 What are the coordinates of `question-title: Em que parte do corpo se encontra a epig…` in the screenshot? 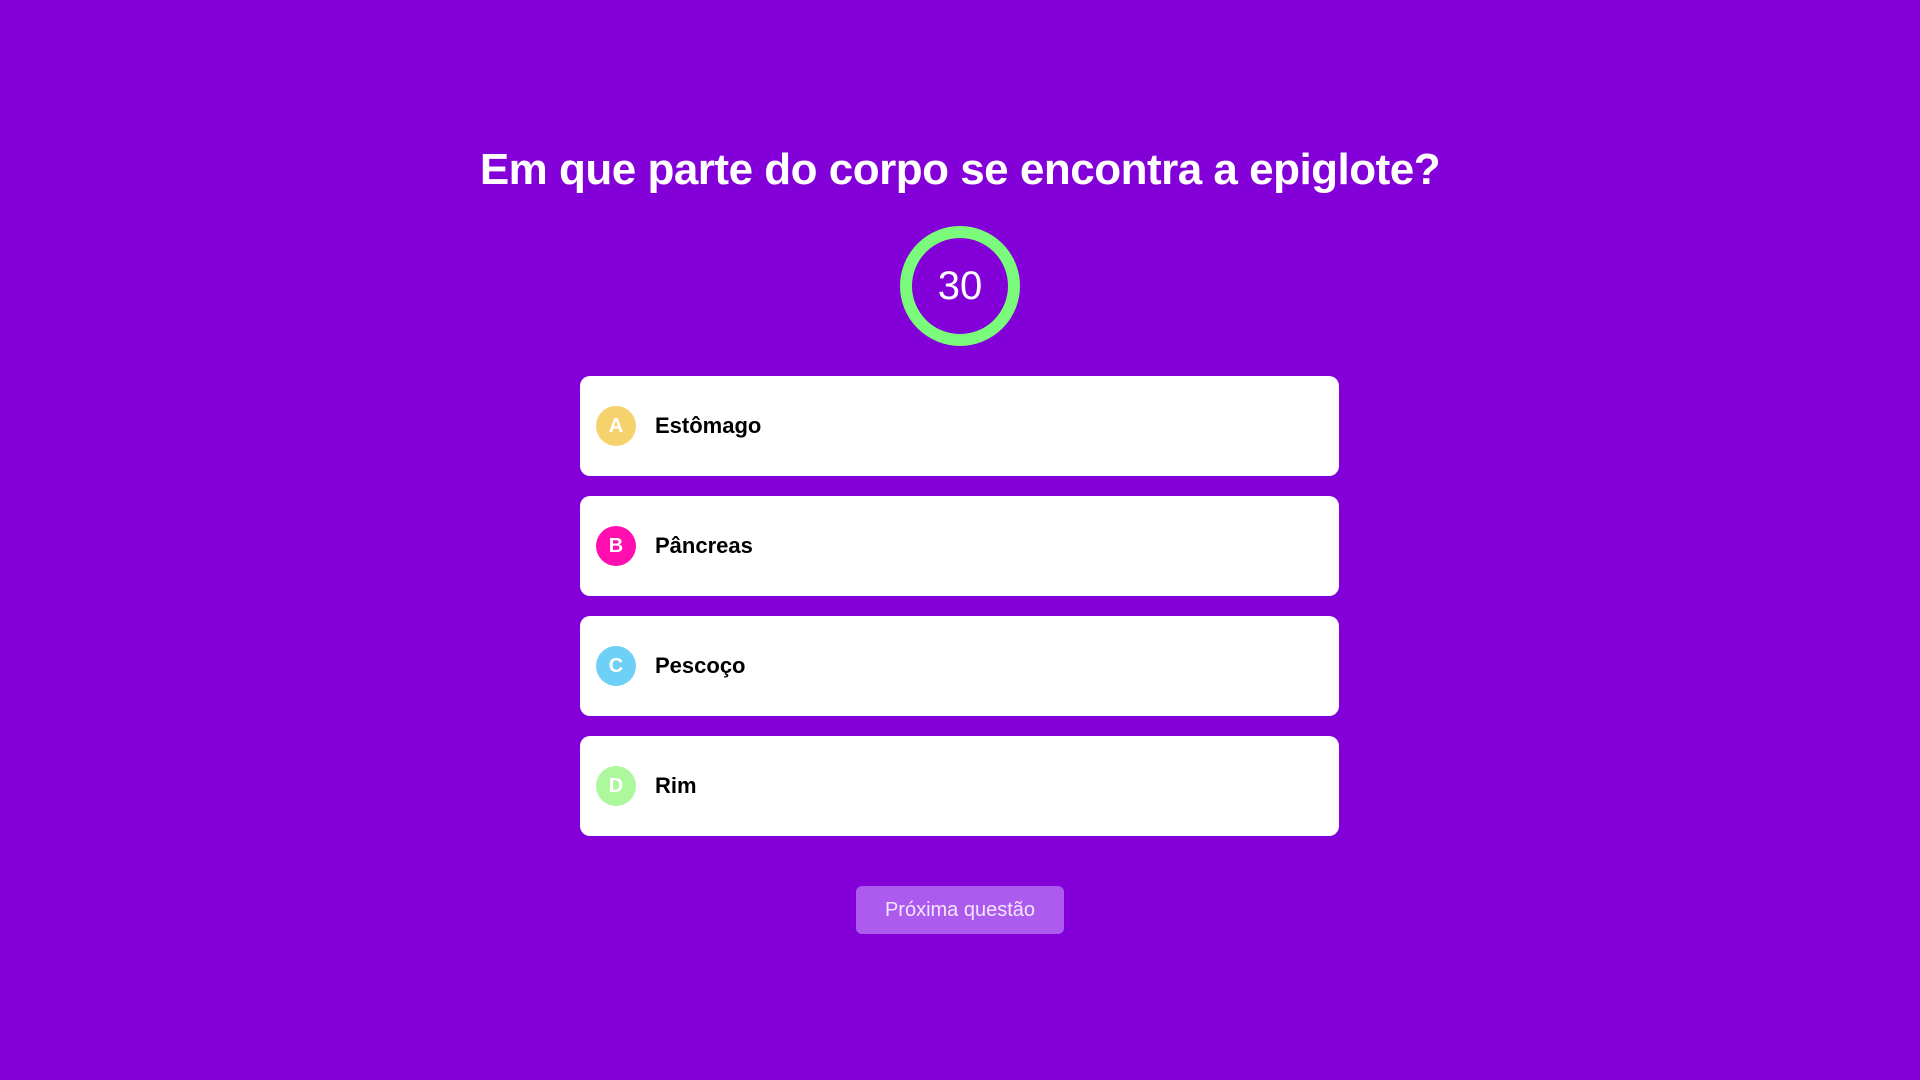 It's located at (960, 169).